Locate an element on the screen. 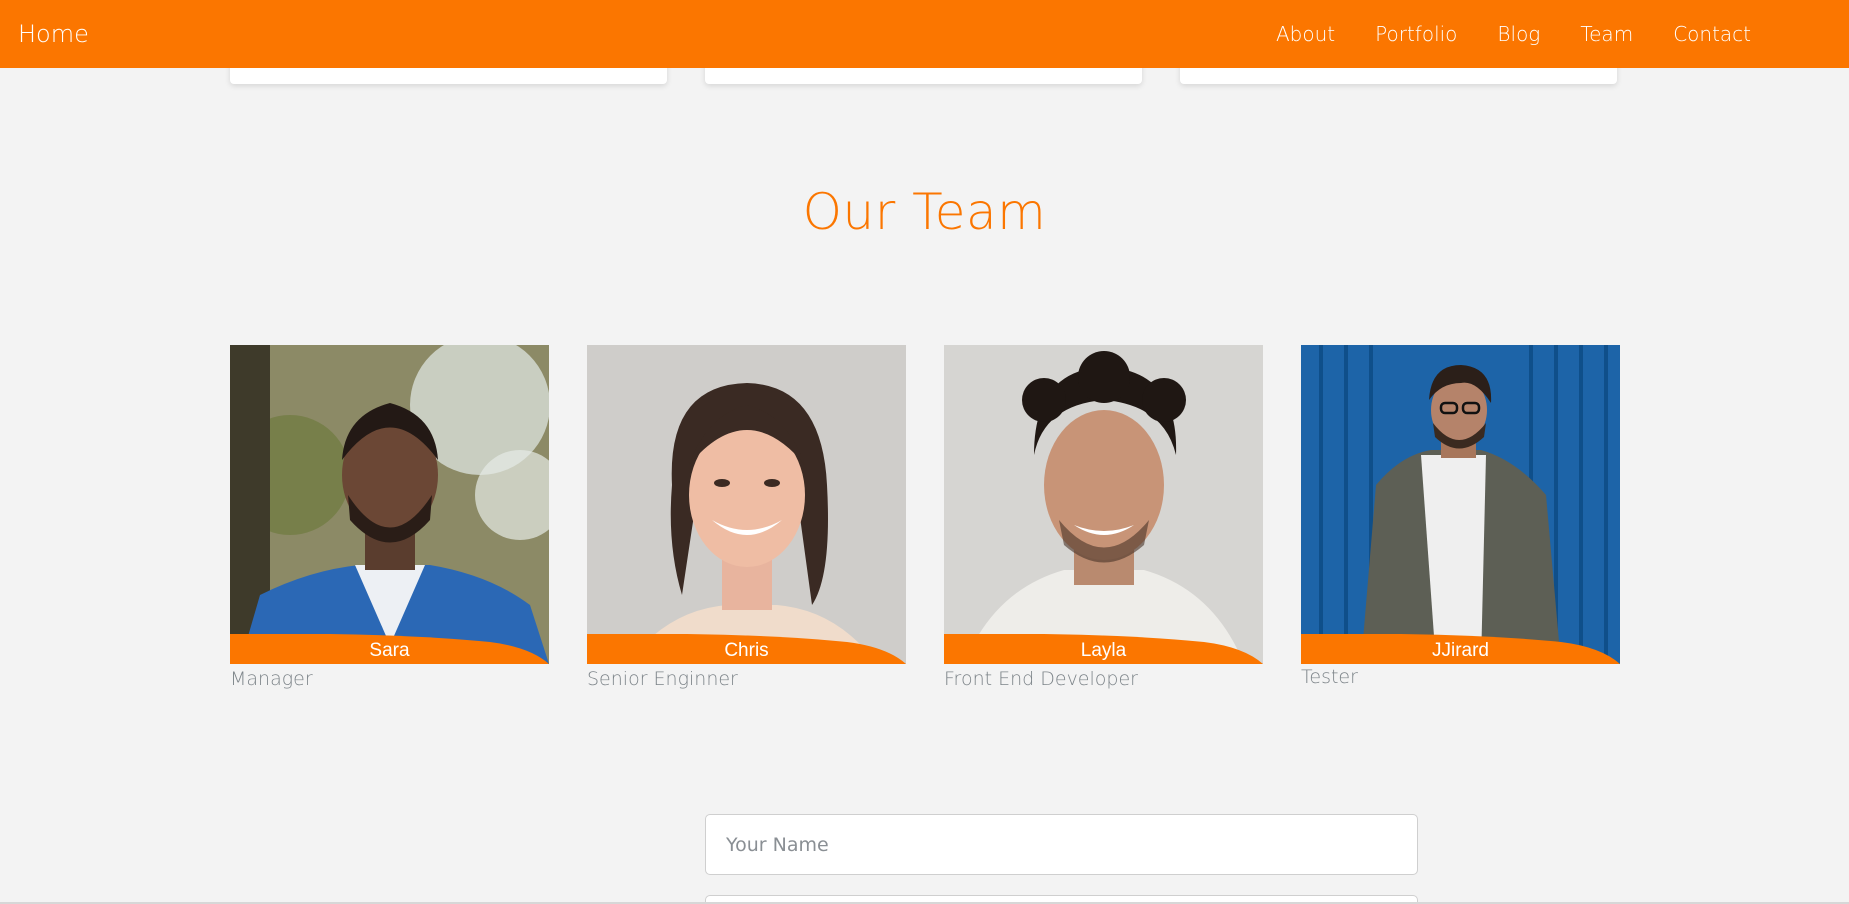 This screenshot has height=904, width=1849. team-member-card: JJirard Tester is located at coordinates (1460, 517).